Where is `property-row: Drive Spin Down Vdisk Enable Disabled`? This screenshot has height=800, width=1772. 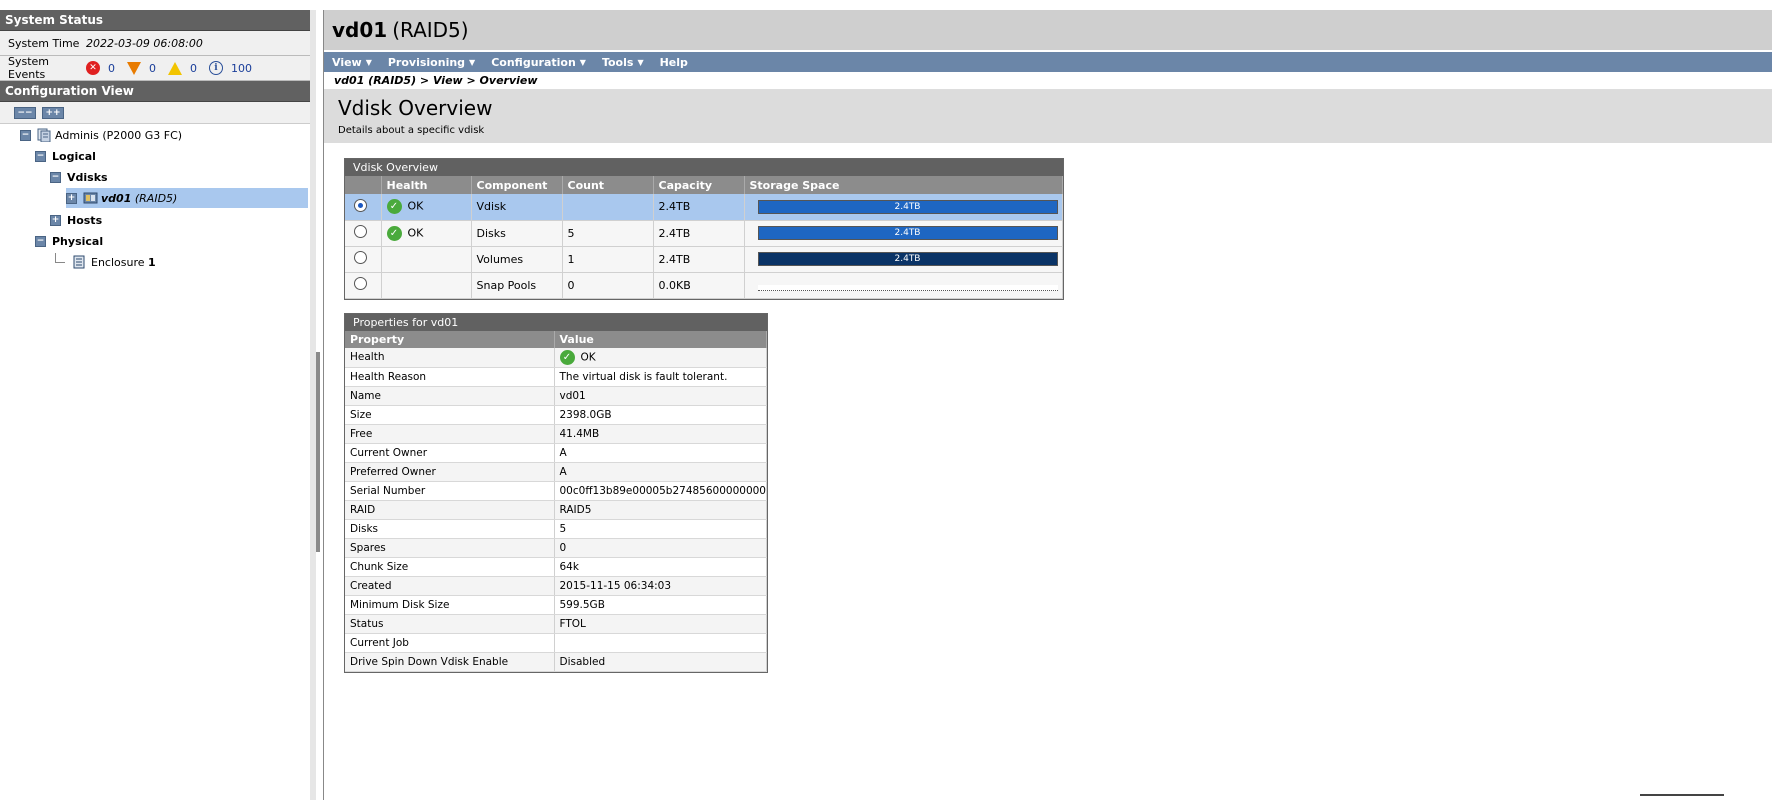 property-row: Drive Spin Down Vdisk Enable Disabled is located at coordinates (556, 662).